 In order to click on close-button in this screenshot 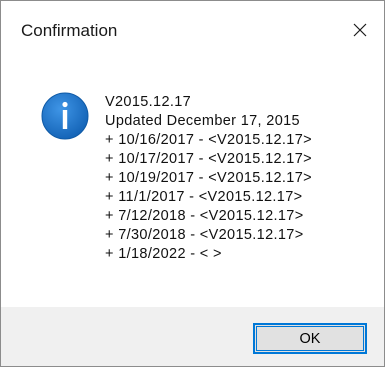, I will do `click(360, 30)`.